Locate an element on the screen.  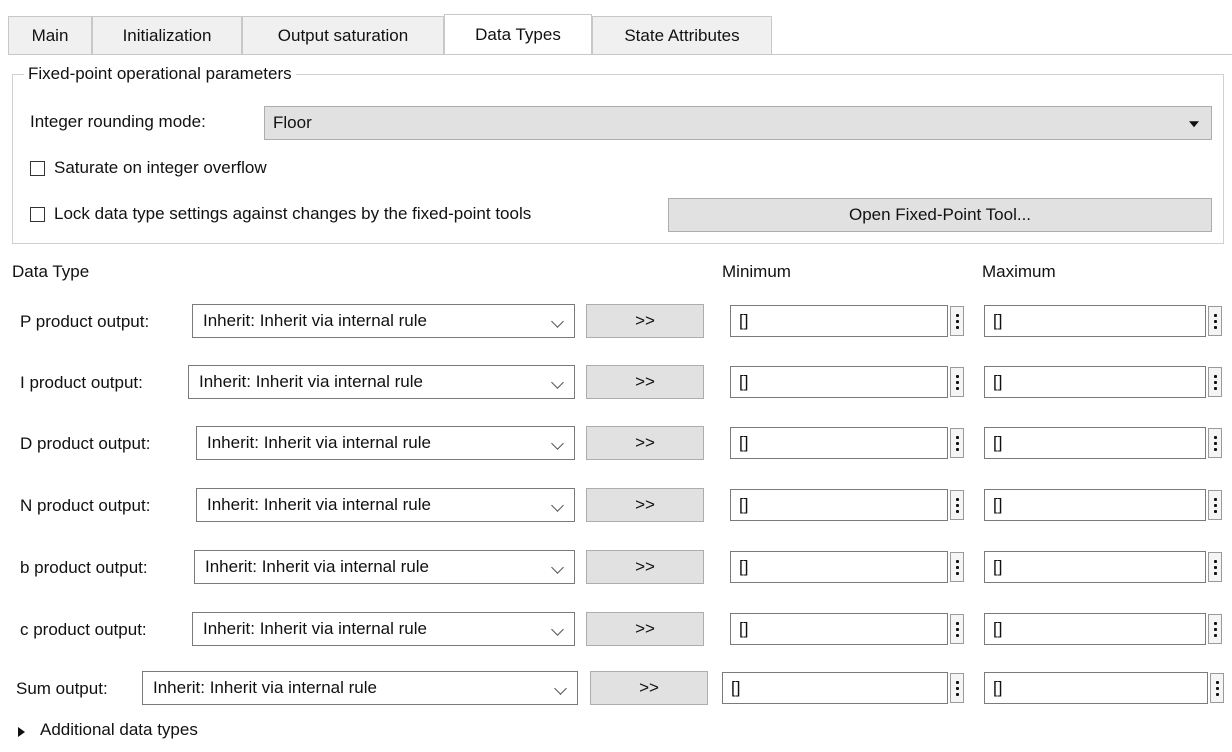
tab-label: Initialization is located at coordinates (167, 35).